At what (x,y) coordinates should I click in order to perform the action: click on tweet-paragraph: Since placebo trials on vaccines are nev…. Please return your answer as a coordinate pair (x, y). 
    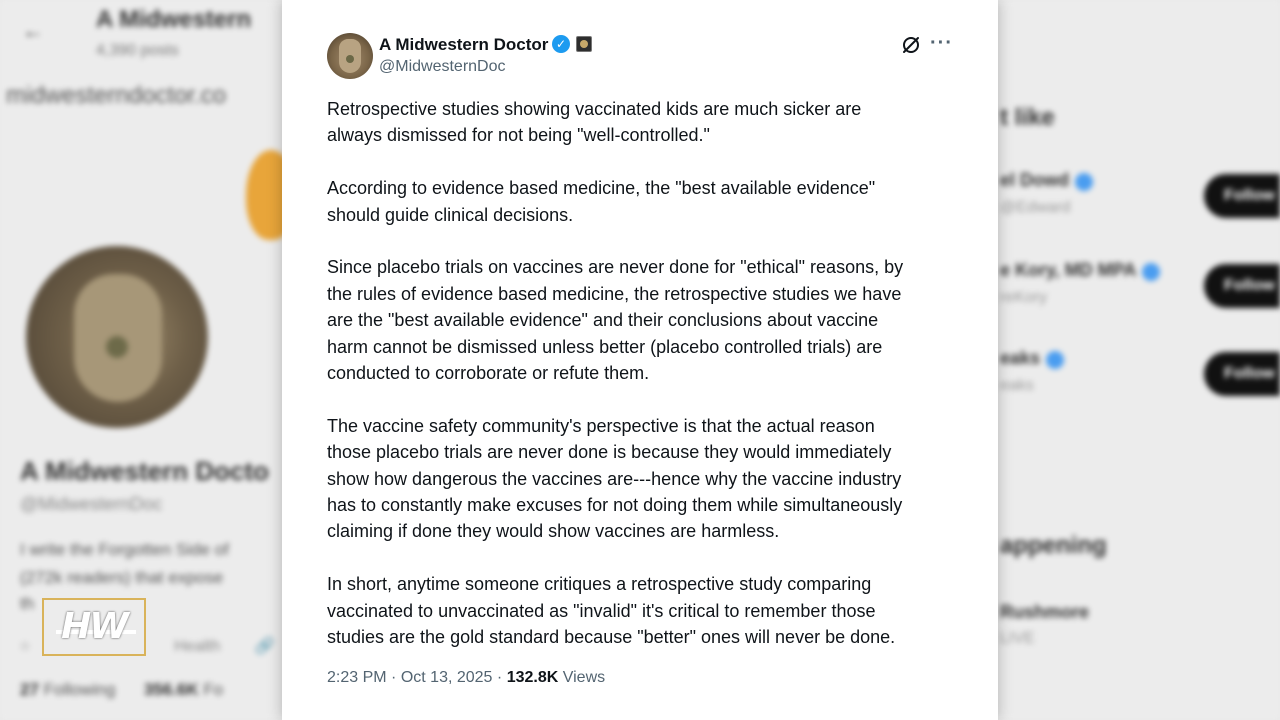
    Looking at the image, I should click on (615, 320).